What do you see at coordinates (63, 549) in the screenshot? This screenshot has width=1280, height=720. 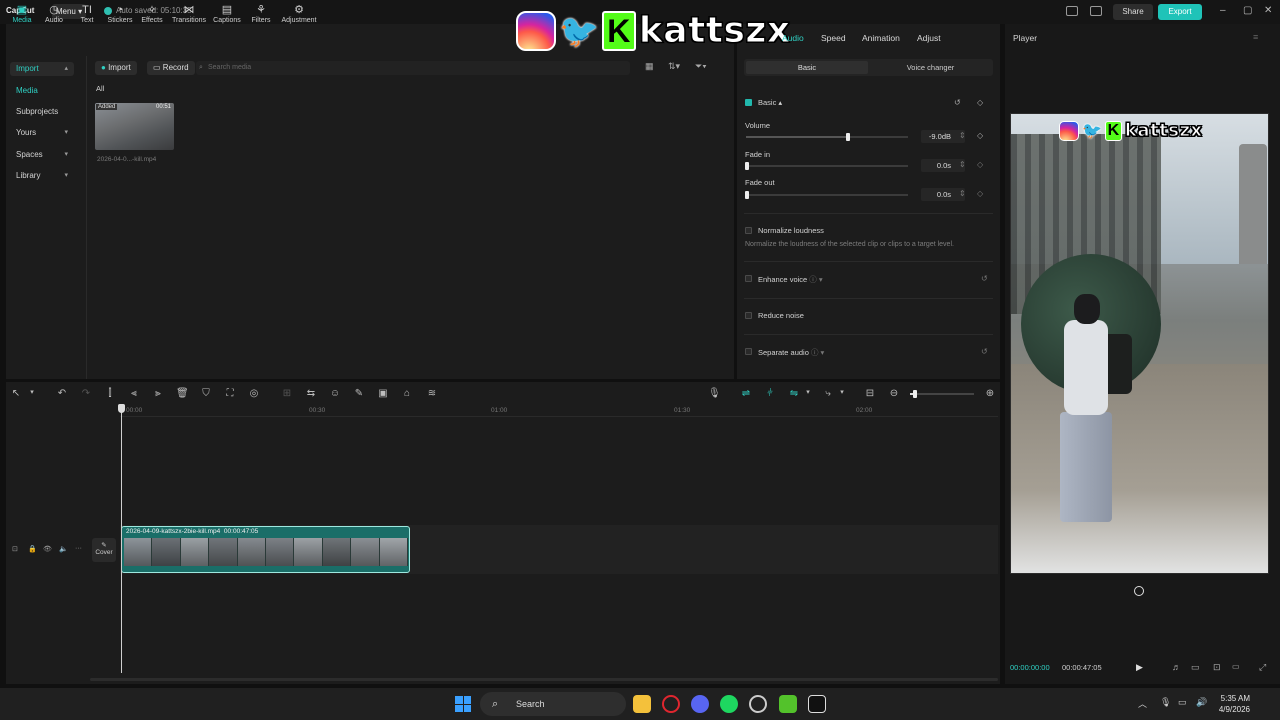 I see `speaker-icon: 🔈` at bounding box center [63, 549].